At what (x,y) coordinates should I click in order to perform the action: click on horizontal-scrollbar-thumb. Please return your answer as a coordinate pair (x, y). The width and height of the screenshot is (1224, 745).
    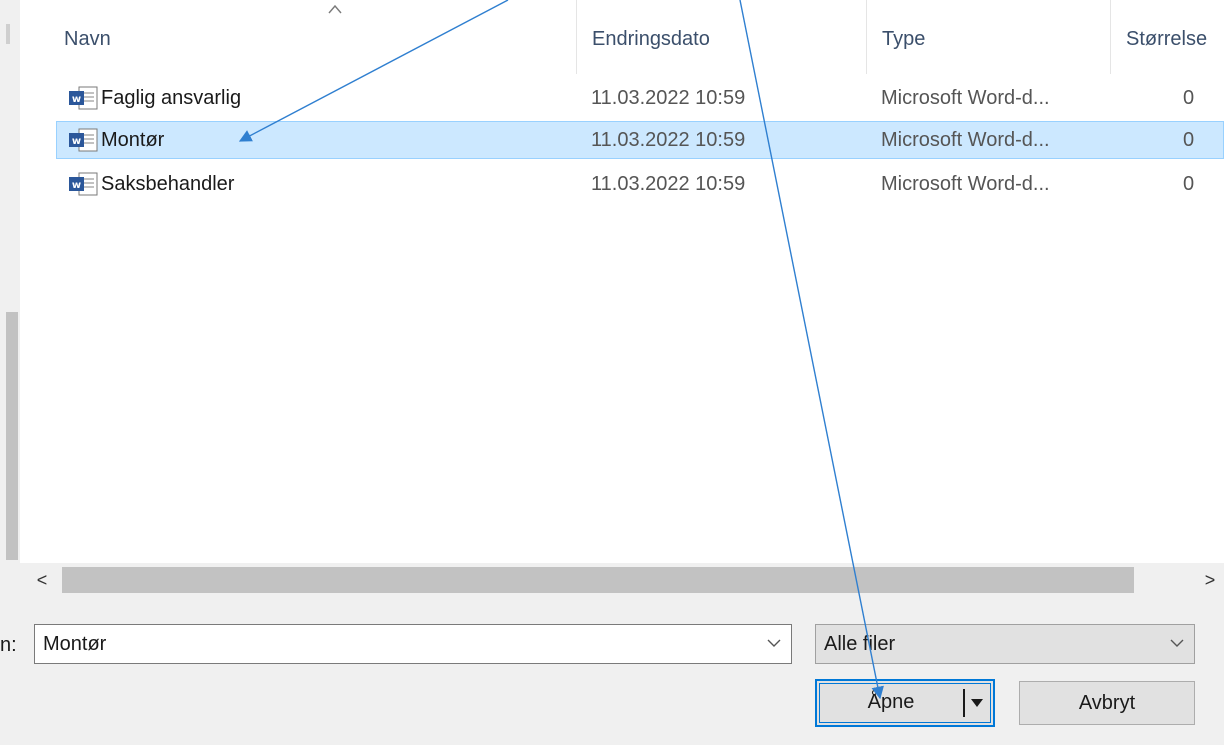
    Looking at the image, I should click on (598, 580).